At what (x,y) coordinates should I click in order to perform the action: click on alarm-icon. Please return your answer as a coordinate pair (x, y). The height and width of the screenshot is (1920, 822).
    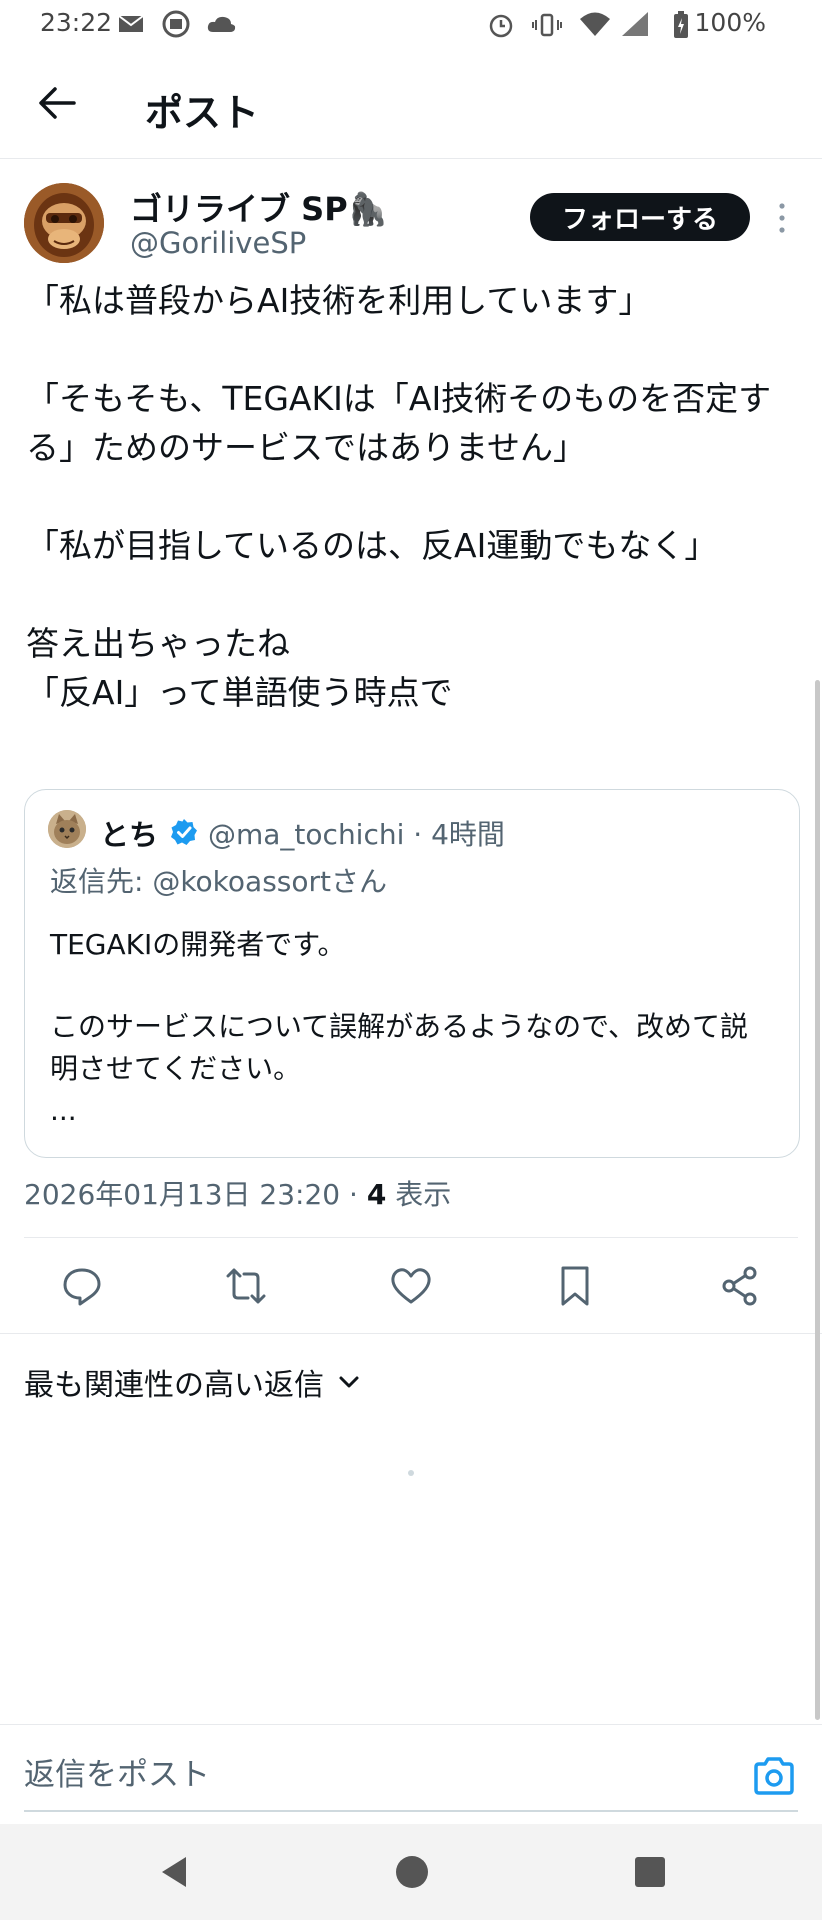
    Looking at the image, I should click on (501, 26).